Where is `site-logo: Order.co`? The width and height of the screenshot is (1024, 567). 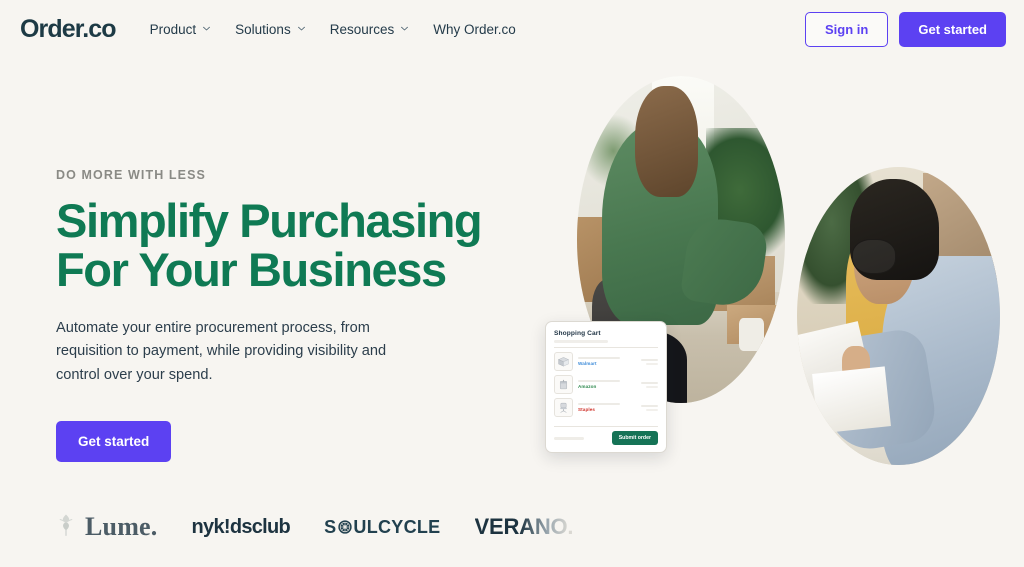
site-logo: Order.co is located at coordinates (68, 29).